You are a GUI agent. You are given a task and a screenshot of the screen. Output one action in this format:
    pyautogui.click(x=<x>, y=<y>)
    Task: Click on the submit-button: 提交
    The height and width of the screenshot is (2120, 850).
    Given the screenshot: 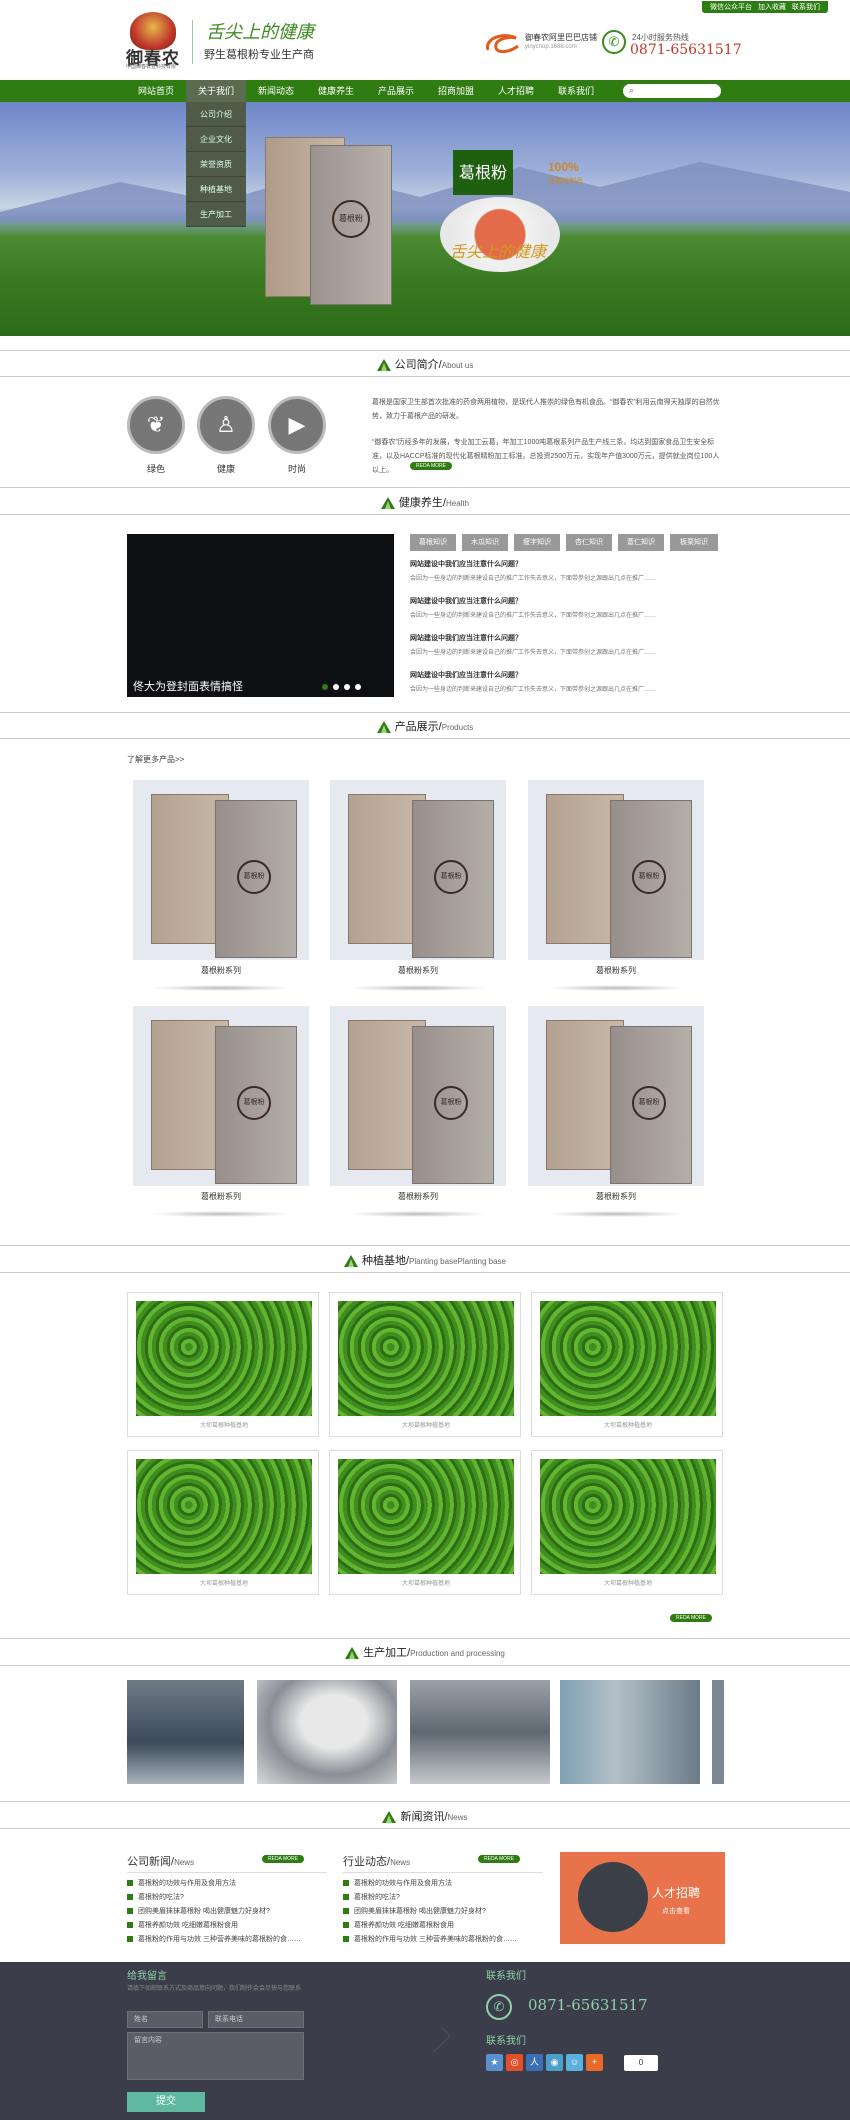 What is the action you would take?
    pyautogui.click(x=166, y=2102)
    